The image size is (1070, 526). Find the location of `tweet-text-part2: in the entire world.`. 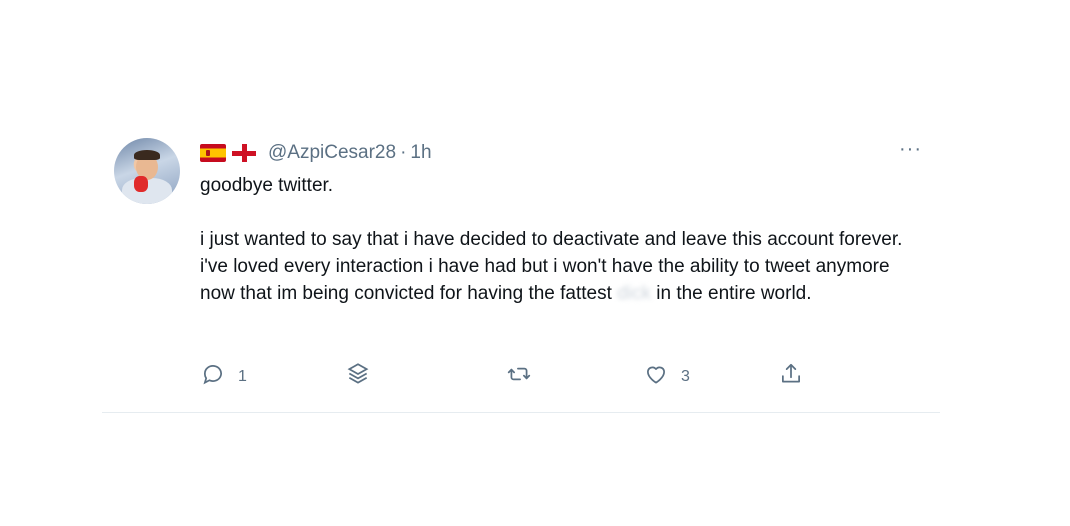

tweet-text-part2: in the entire world. is located at coordinates (731, 293).